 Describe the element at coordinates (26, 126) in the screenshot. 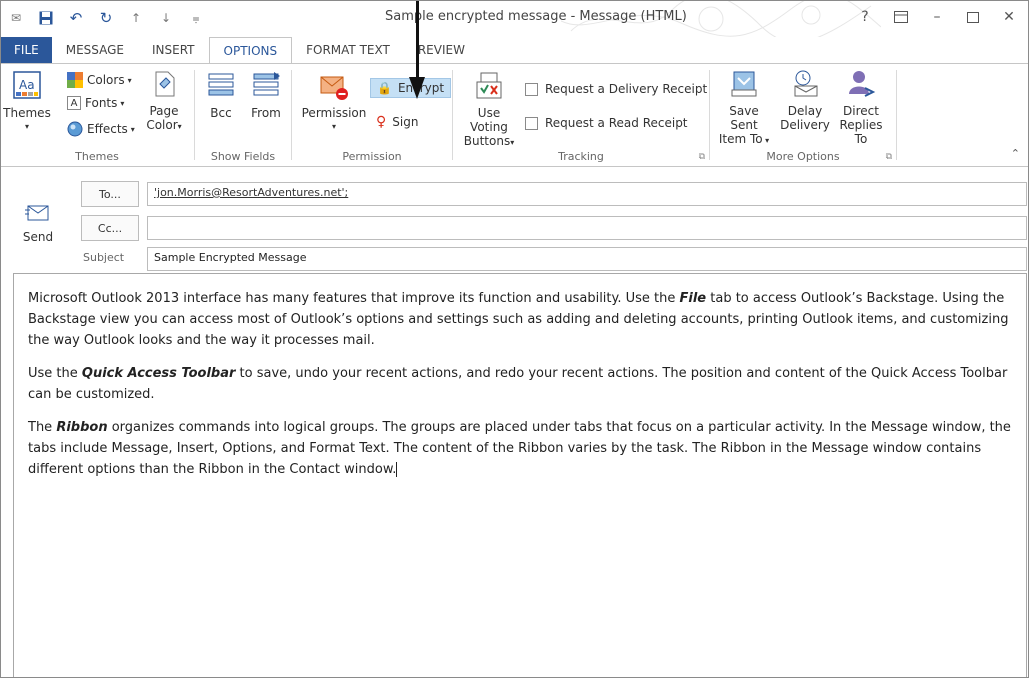

I see `themes-dropdown-icon: ▾` at that location.